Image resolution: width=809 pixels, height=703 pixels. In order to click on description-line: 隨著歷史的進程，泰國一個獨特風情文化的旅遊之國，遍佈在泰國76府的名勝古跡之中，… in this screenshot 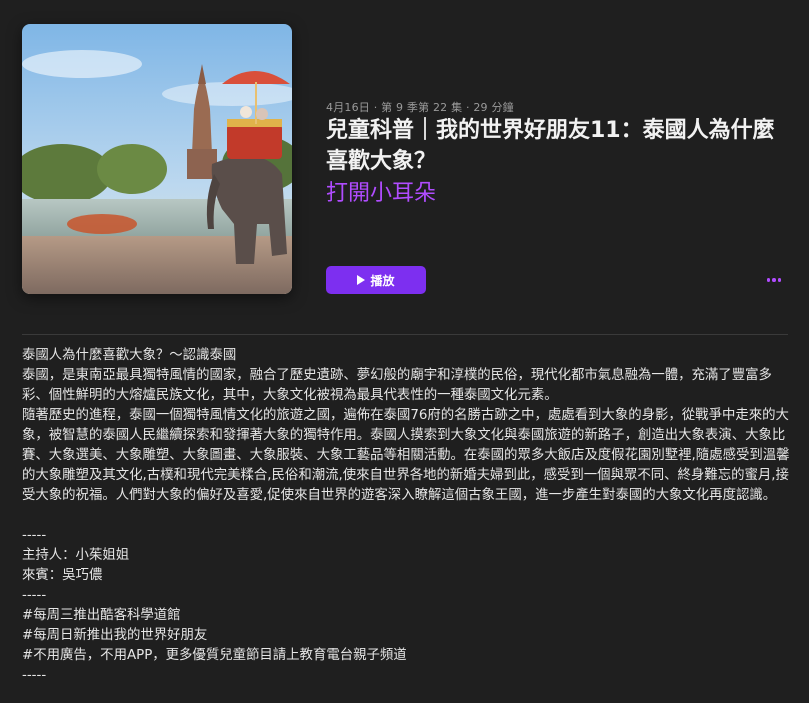, I will do `click(406, 455)`.